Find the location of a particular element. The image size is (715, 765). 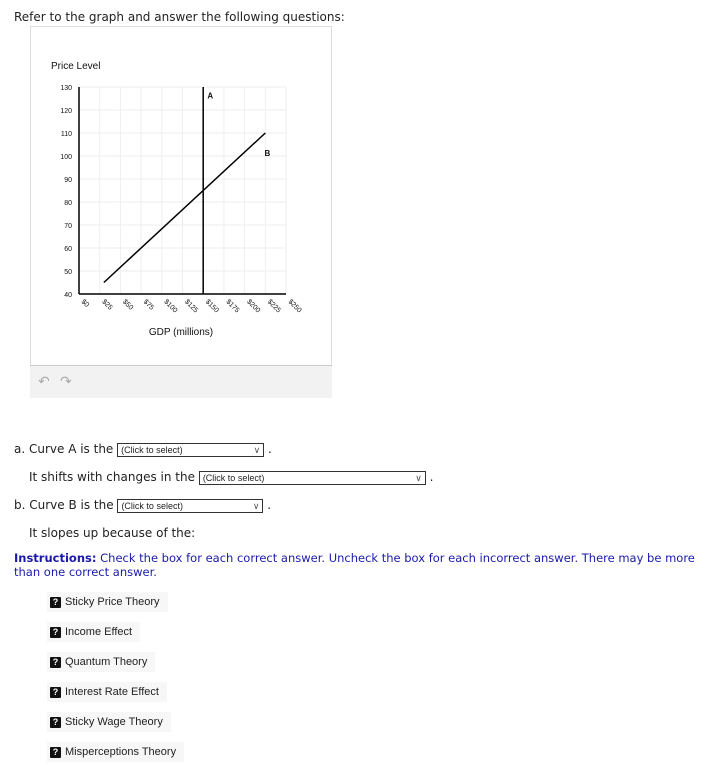

curve-label-b: B is located at coordinates (267, 153).